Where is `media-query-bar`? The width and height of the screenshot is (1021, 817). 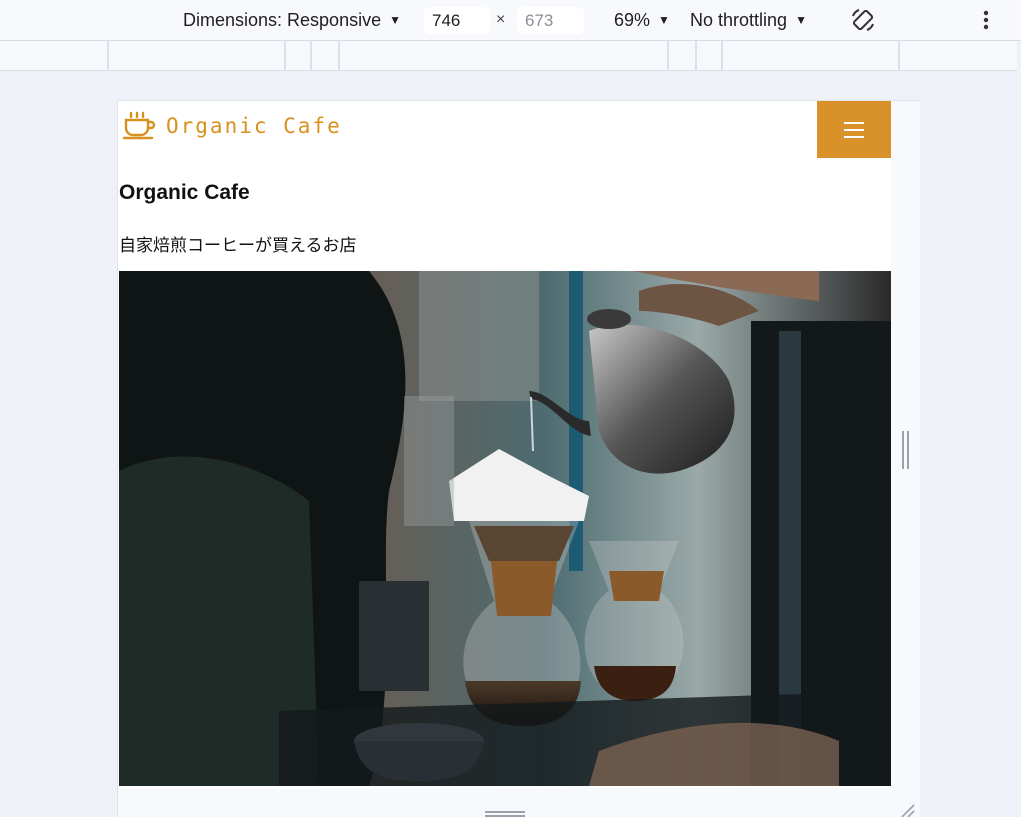 media-query-bar is located at coordinates (508, 56).